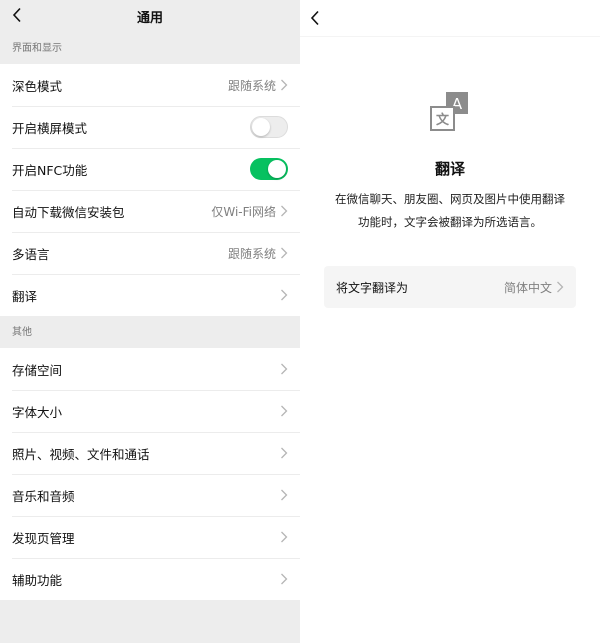 The image size is (600, 643). I want to click on row-label: 深色模式, so click(37, 86).